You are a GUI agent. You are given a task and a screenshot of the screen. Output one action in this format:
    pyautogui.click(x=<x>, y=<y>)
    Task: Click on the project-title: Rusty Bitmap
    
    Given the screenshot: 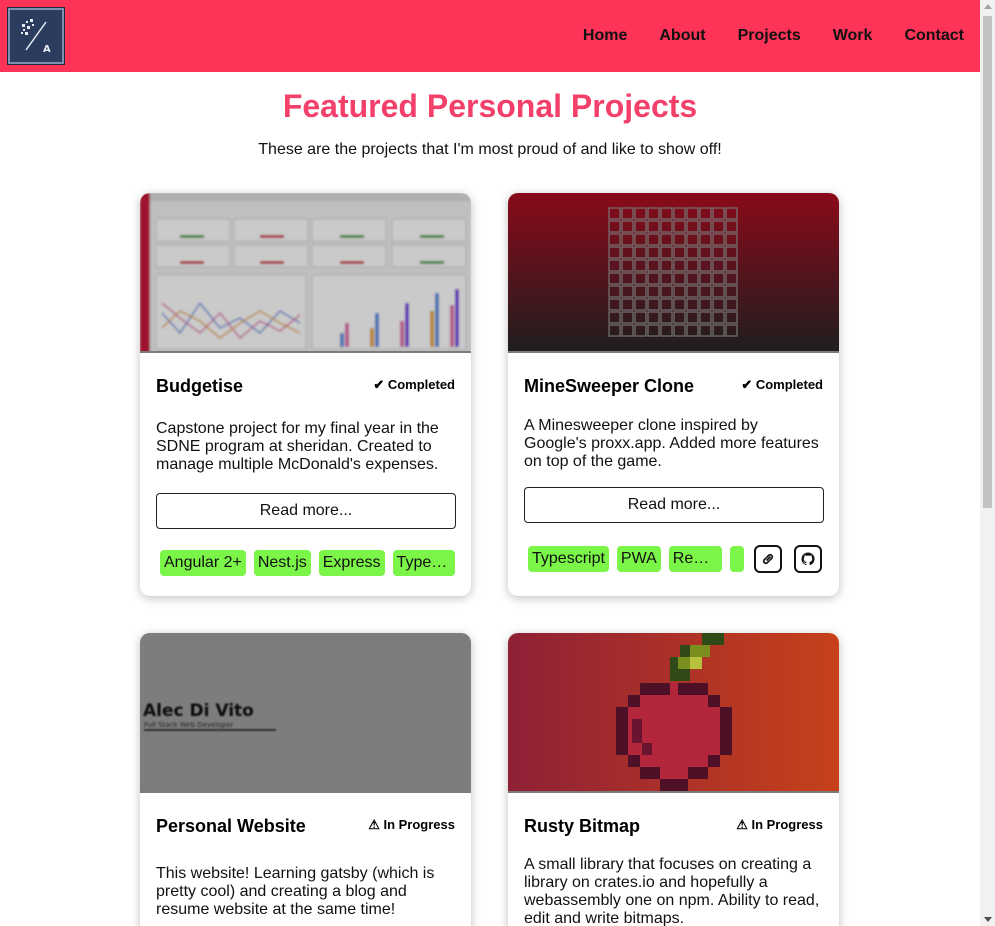 What is the action you would take?
    pyautogui.click(x=582, y=826)
    